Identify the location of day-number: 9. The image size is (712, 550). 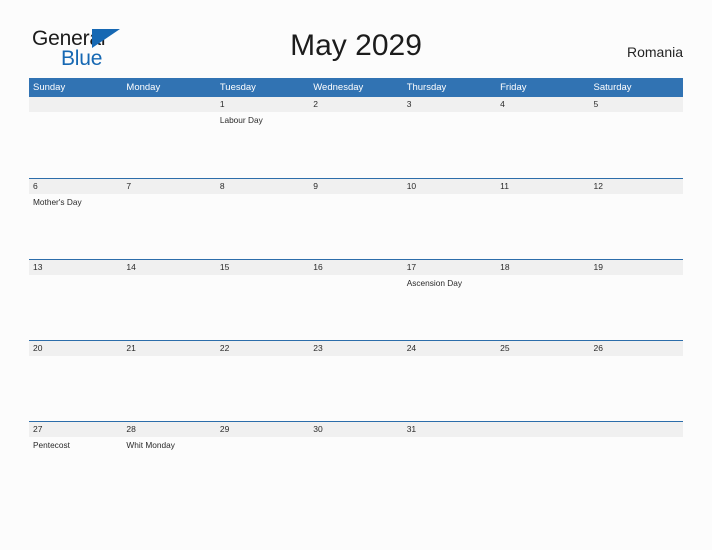
(315, 186).